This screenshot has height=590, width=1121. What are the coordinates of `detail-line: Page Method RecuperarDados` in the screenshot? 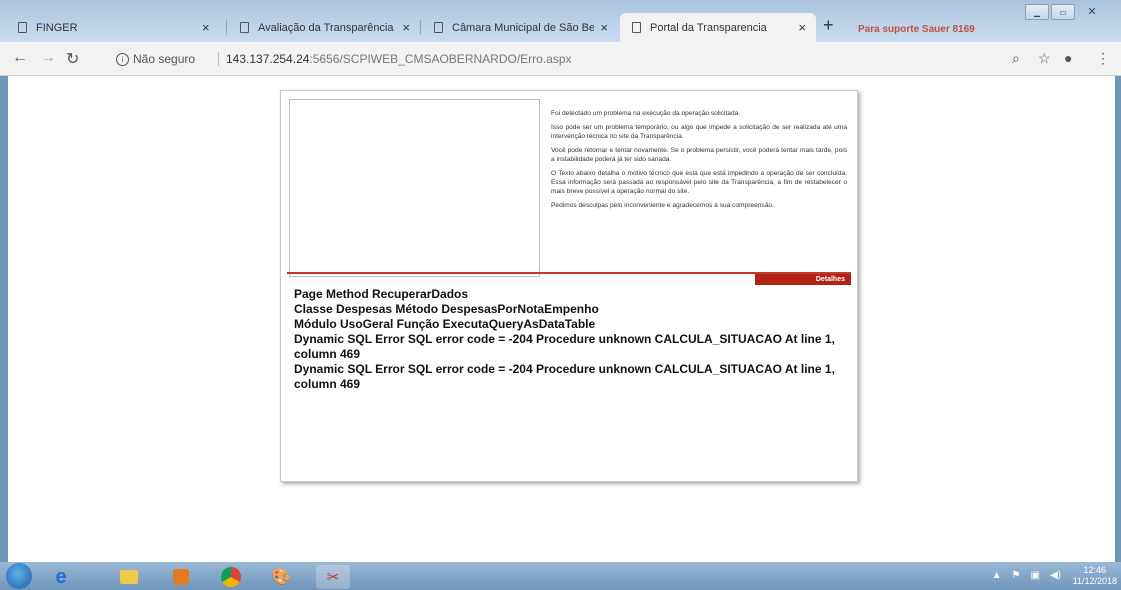 It's located at (381, 294).